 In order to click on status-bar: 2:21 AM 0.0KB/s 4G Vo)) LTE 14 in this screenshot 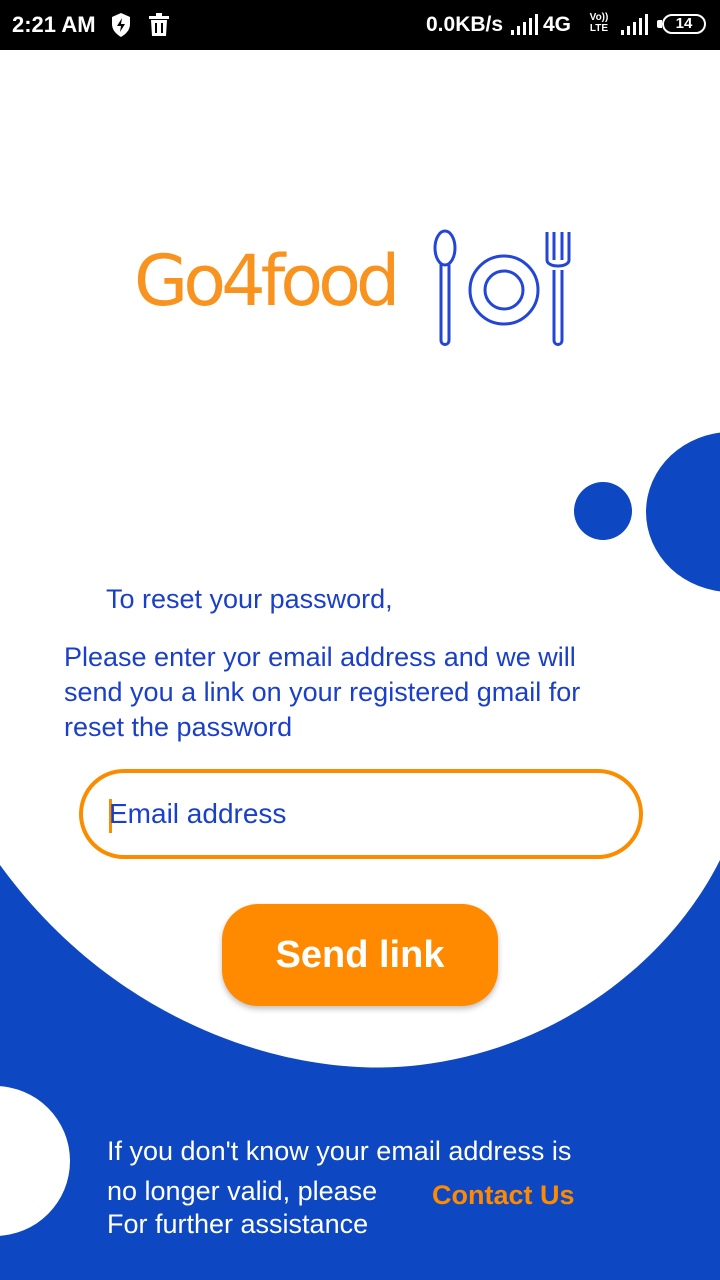, I will do `click(360, 25)`.